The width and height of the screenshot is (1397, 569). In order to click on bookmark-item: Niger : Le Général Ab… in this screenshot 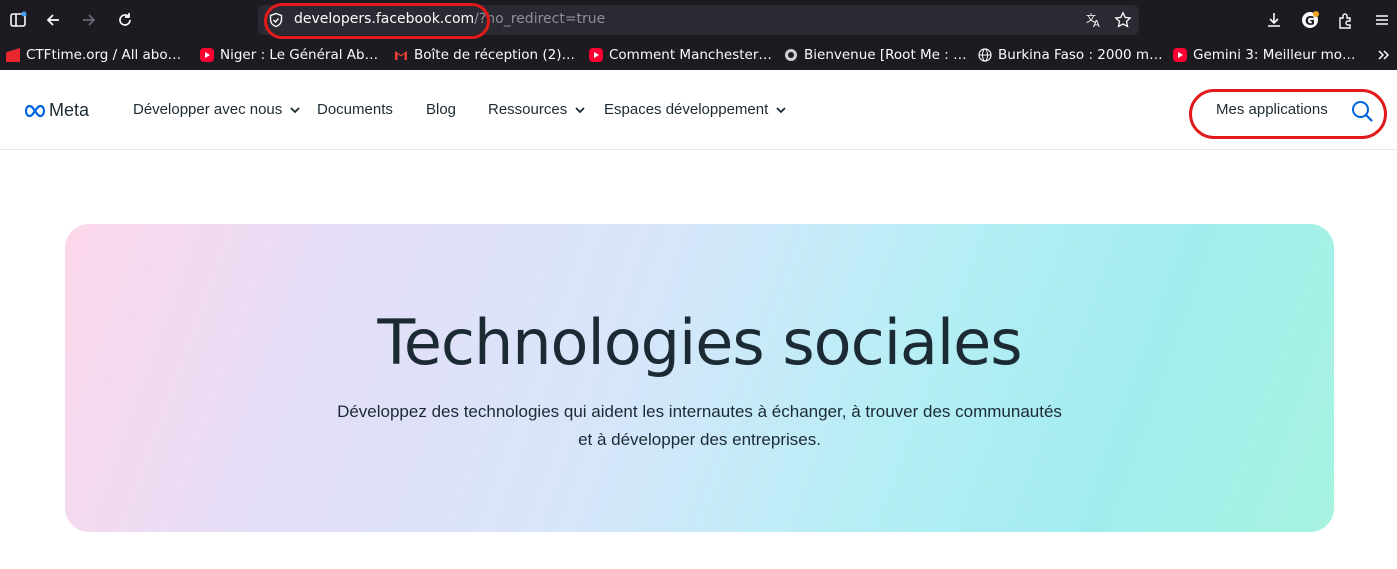, I will do `click(289, 55)`.